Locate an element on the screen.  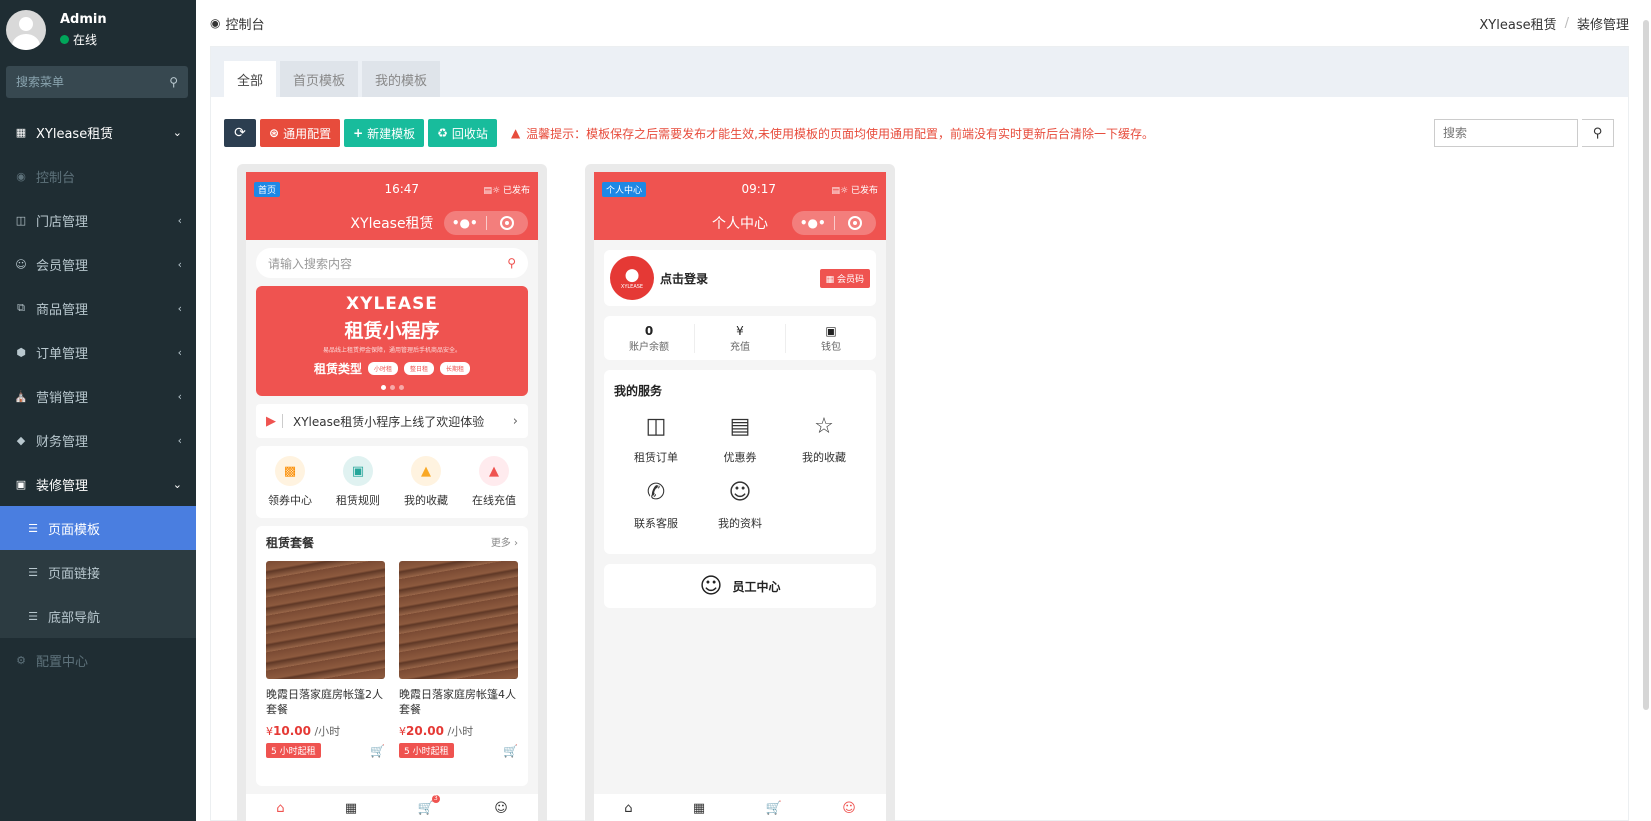
stat-balance-label: 账户余额 is located at coordinates (649, 347).